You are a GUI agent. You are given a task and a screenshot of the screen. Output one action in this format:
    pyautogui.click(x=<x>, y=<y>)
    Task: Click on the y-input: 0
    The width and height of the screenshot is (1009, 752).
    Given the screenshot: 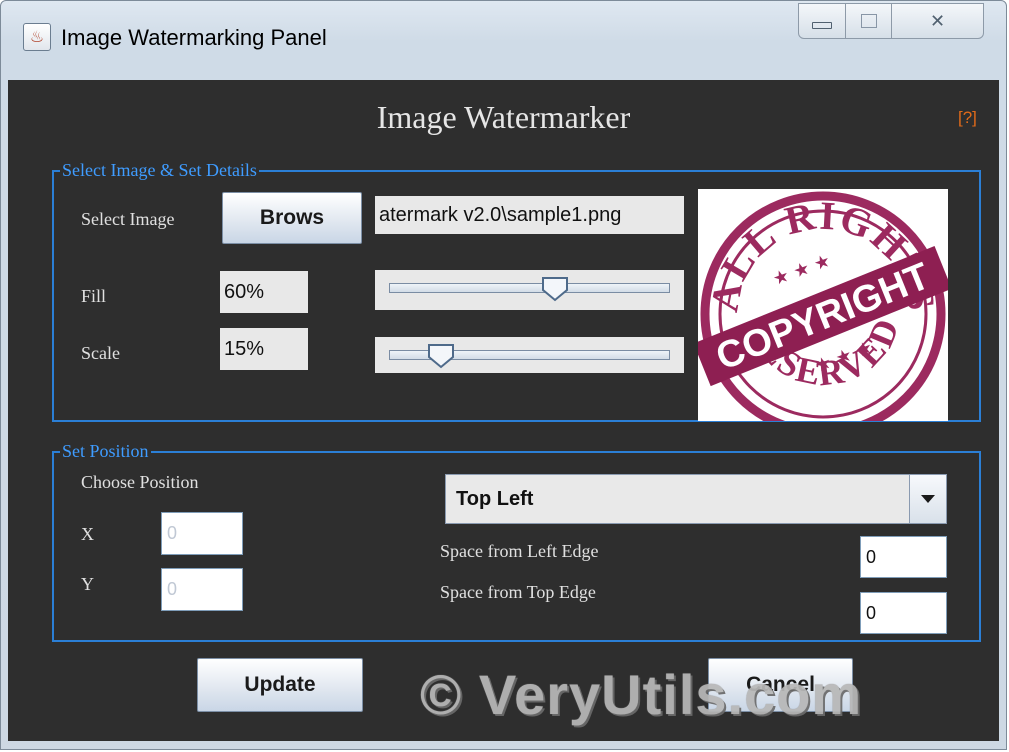 What is the action you would take?
    pyautogui.click(x=202, y=589)
    